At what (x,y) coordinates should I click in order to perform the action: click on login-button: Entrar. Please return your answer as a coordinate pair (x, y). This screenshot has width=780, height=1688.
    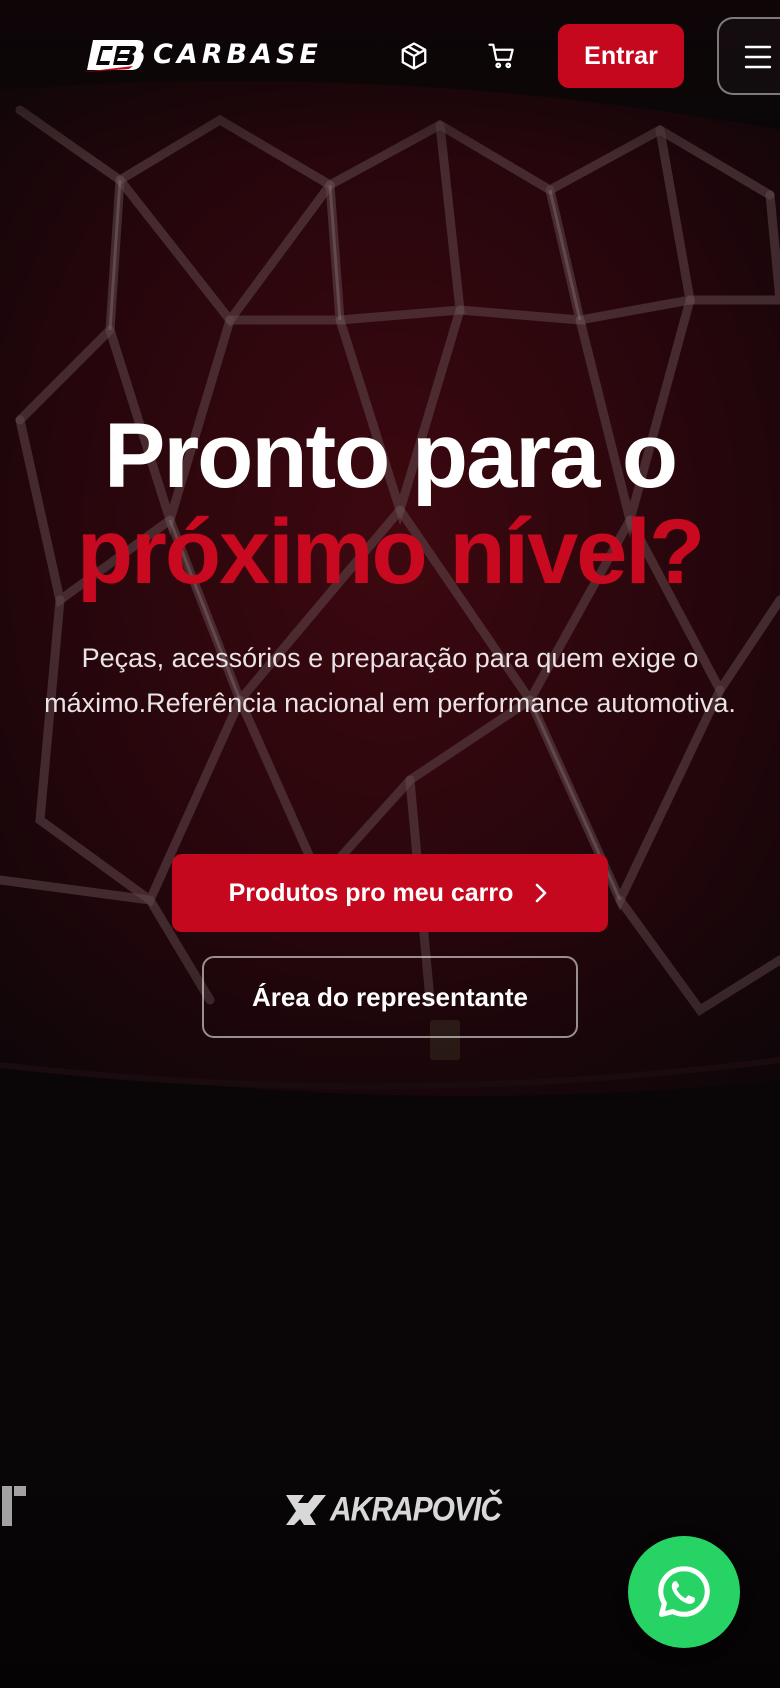
    Looking at the image, I should click on (621, 56).